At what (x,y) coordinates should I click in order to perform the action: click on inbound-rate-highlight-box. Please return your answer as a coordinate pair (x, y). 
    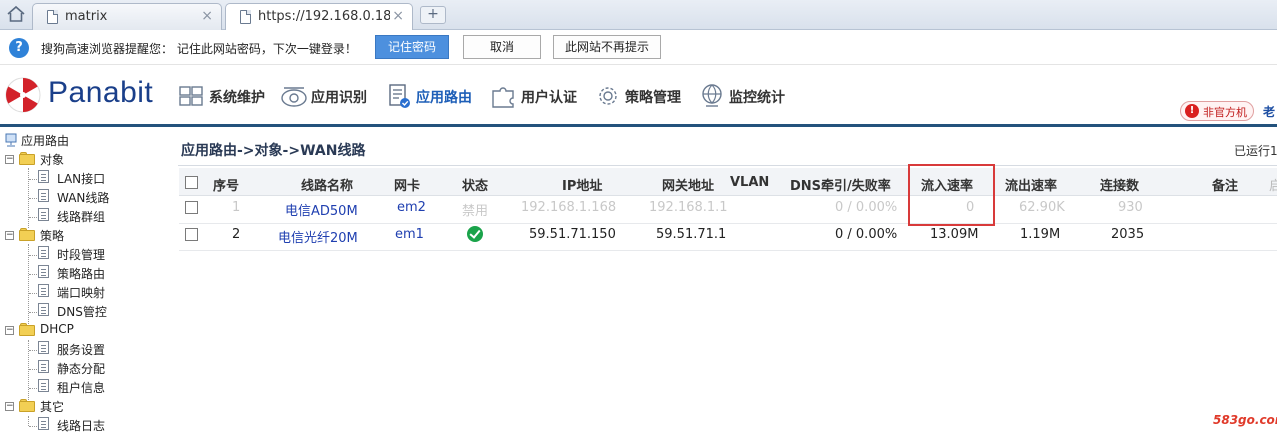
    Looking at the image, I should click on (951, 195).